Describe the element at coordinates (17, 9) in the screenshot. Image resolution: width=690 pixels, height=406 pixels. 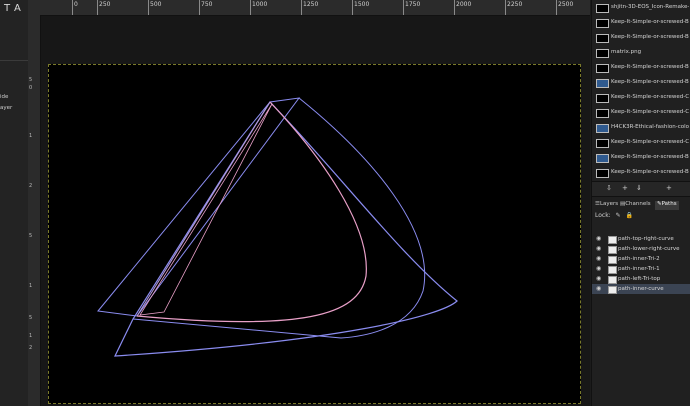
I see `path-tool-icon: A` at that location.